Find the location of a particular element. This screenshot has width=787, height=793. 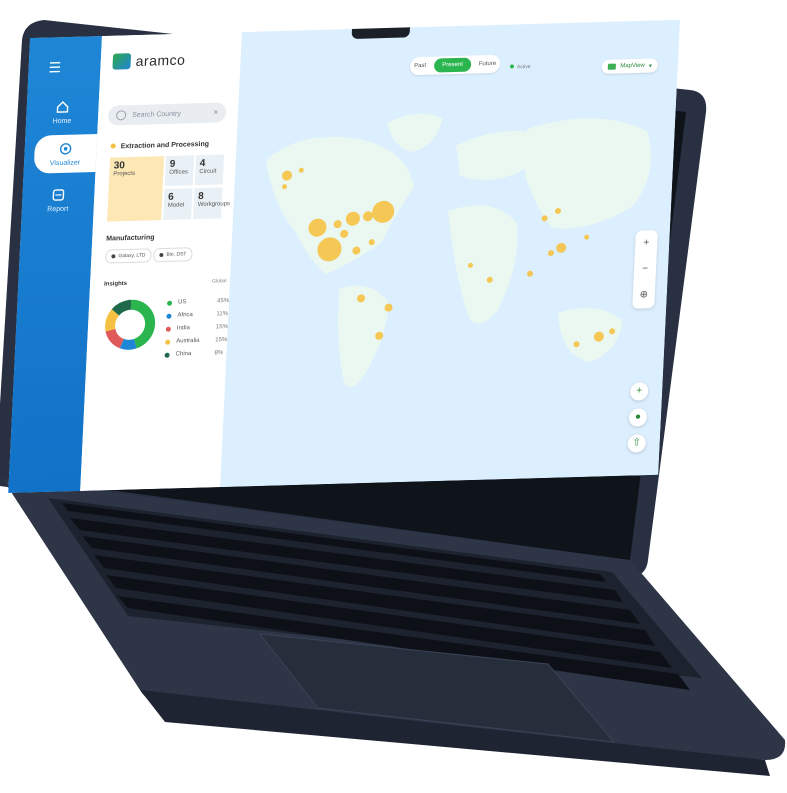

map-type-dropdown: MapView ▾ is located at coordinates (630, 66).